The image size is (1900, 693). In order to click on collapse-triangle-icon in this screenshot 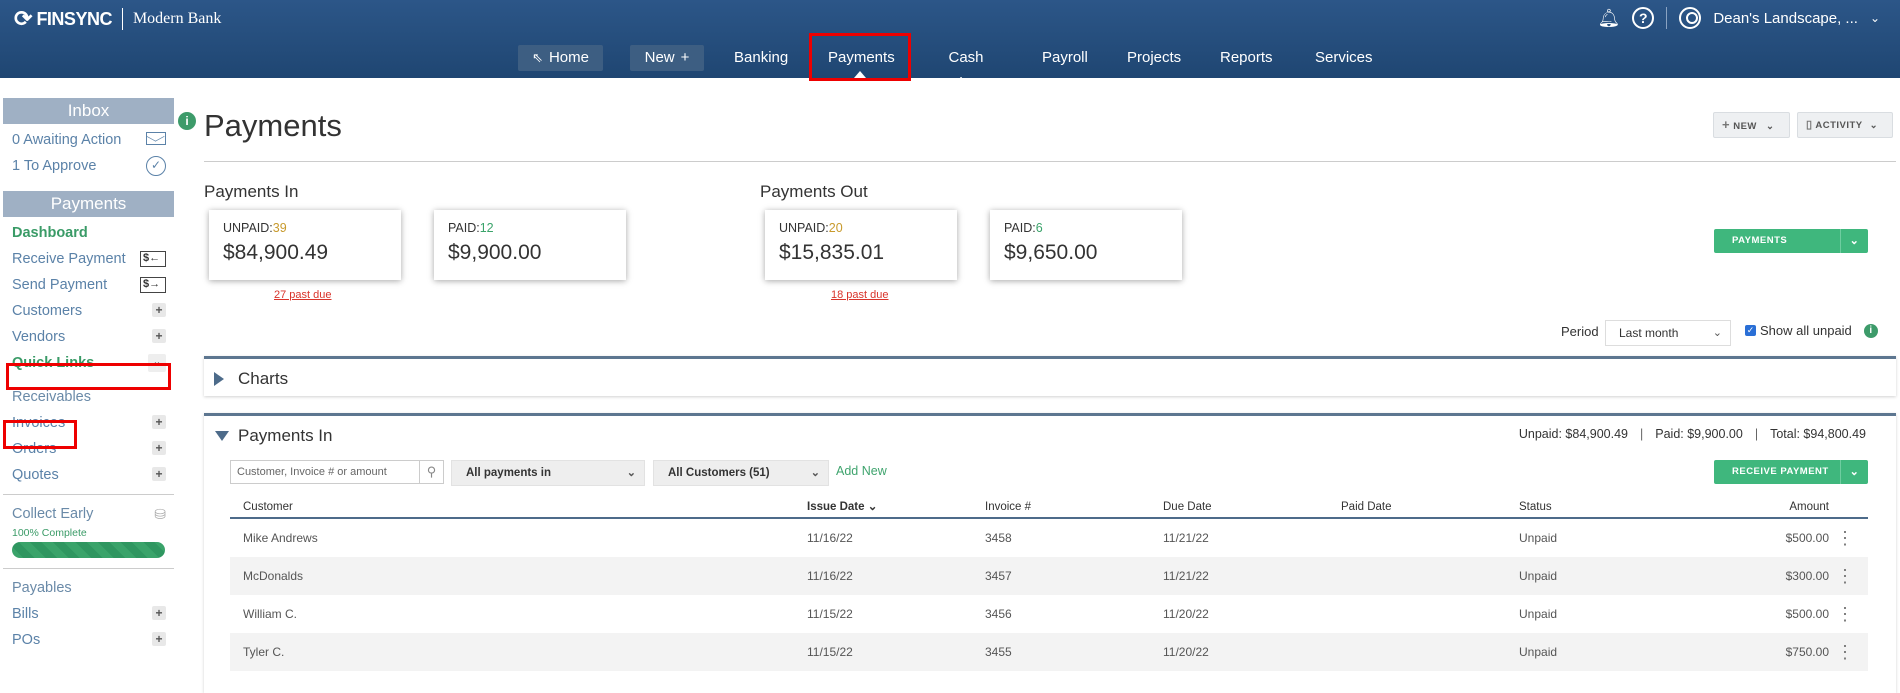, I will do `click(222, 436)`.